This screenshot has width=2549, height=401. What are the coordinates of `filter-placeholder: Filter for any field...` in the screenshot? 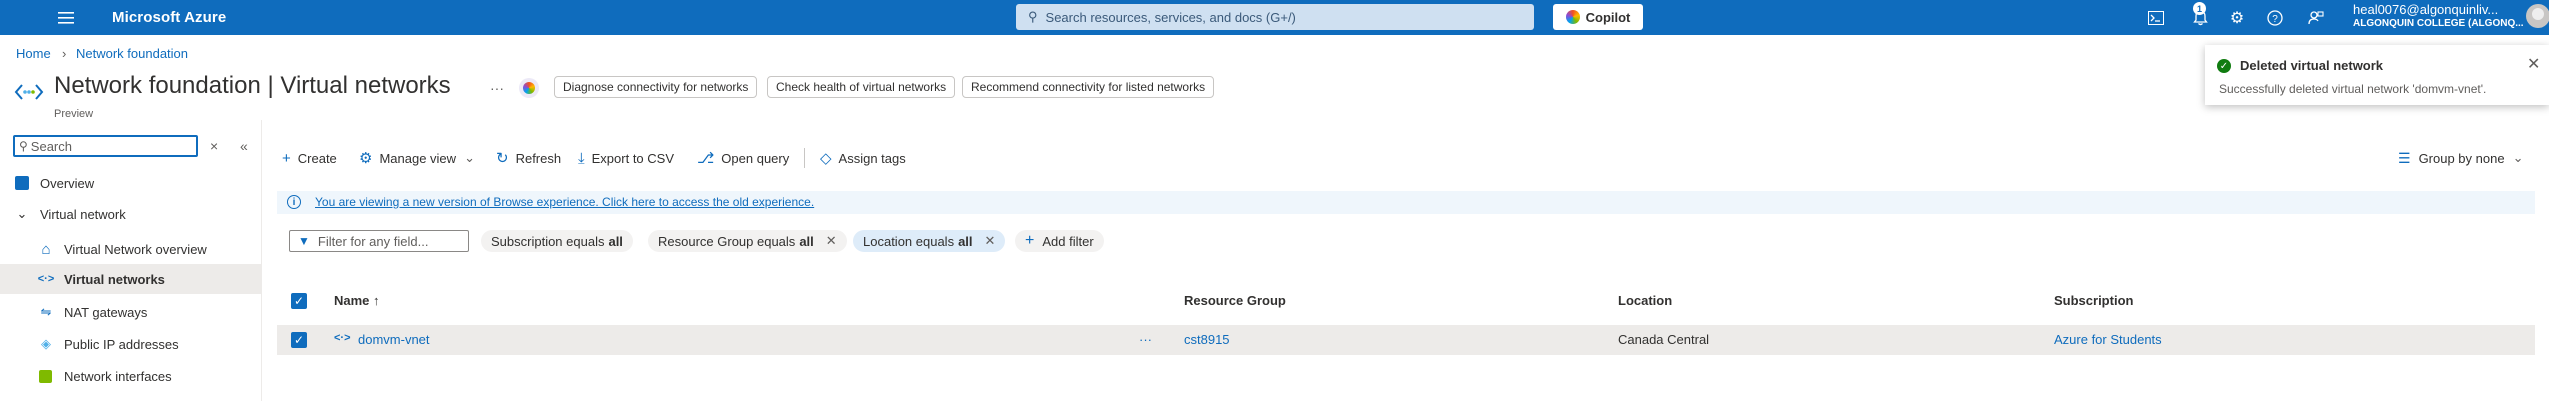 It's located at (373, 241).